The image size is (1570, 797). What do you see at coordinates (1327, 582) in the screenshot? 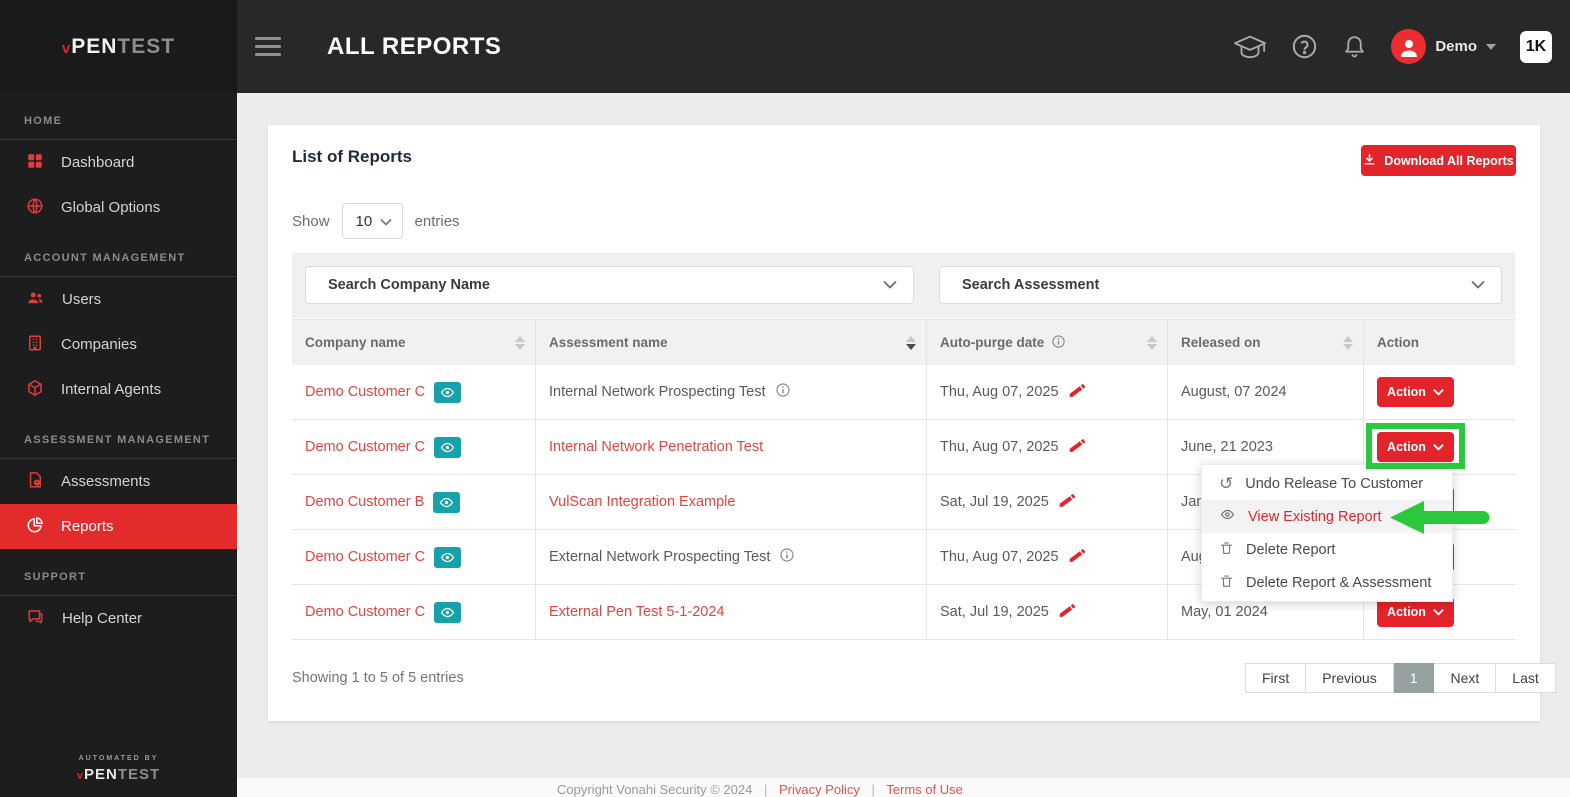
I see `menu-item-delete-report-and-assessment: Delete Report & Assessment` at bounding box center [1327, 582].